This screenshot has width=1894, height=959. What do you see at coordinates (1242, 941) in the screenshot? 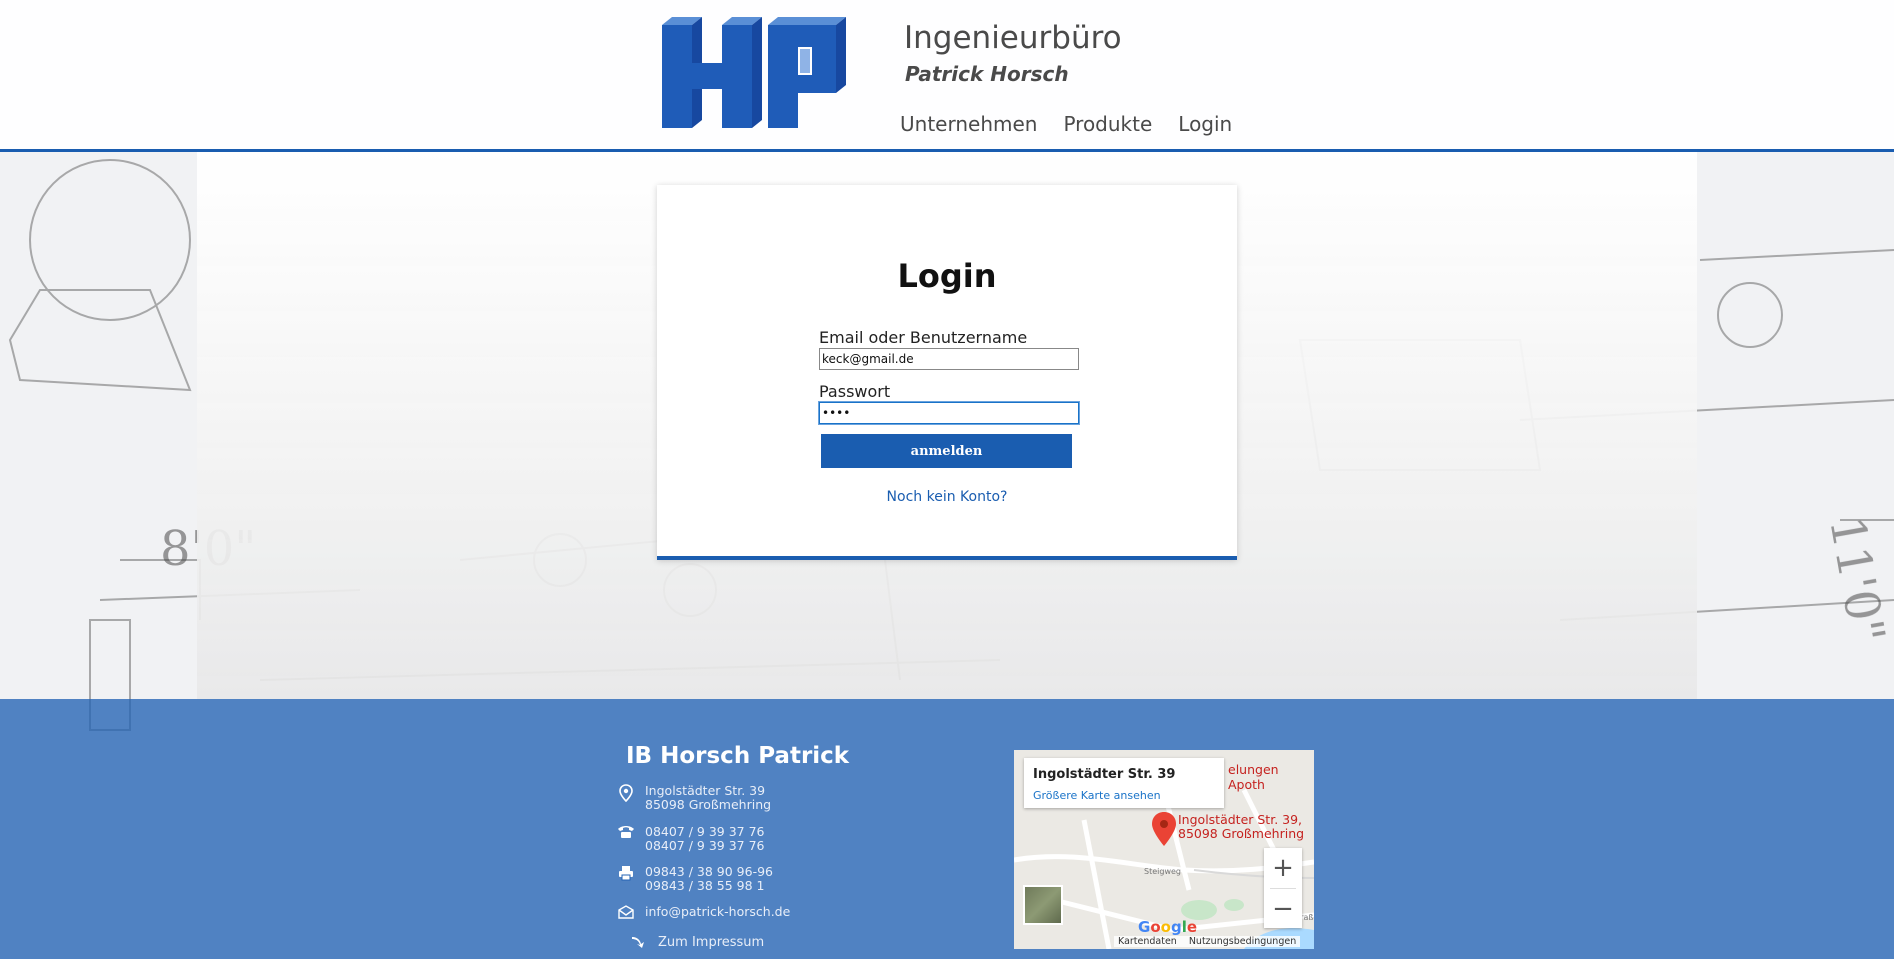
I see `map-terms-link: Nutzungsbedingungen` at bounding box center [1242, 941].